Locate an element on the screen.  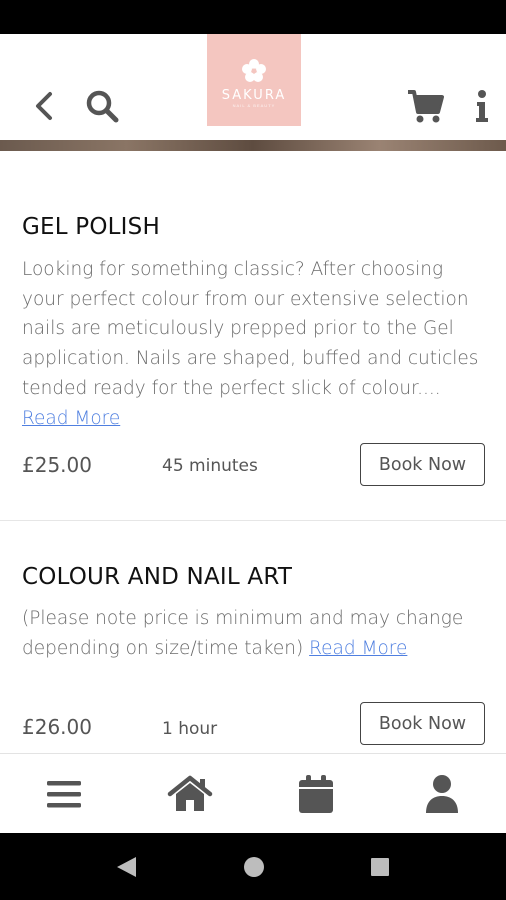
search-button is located at coordinates (102, 106).